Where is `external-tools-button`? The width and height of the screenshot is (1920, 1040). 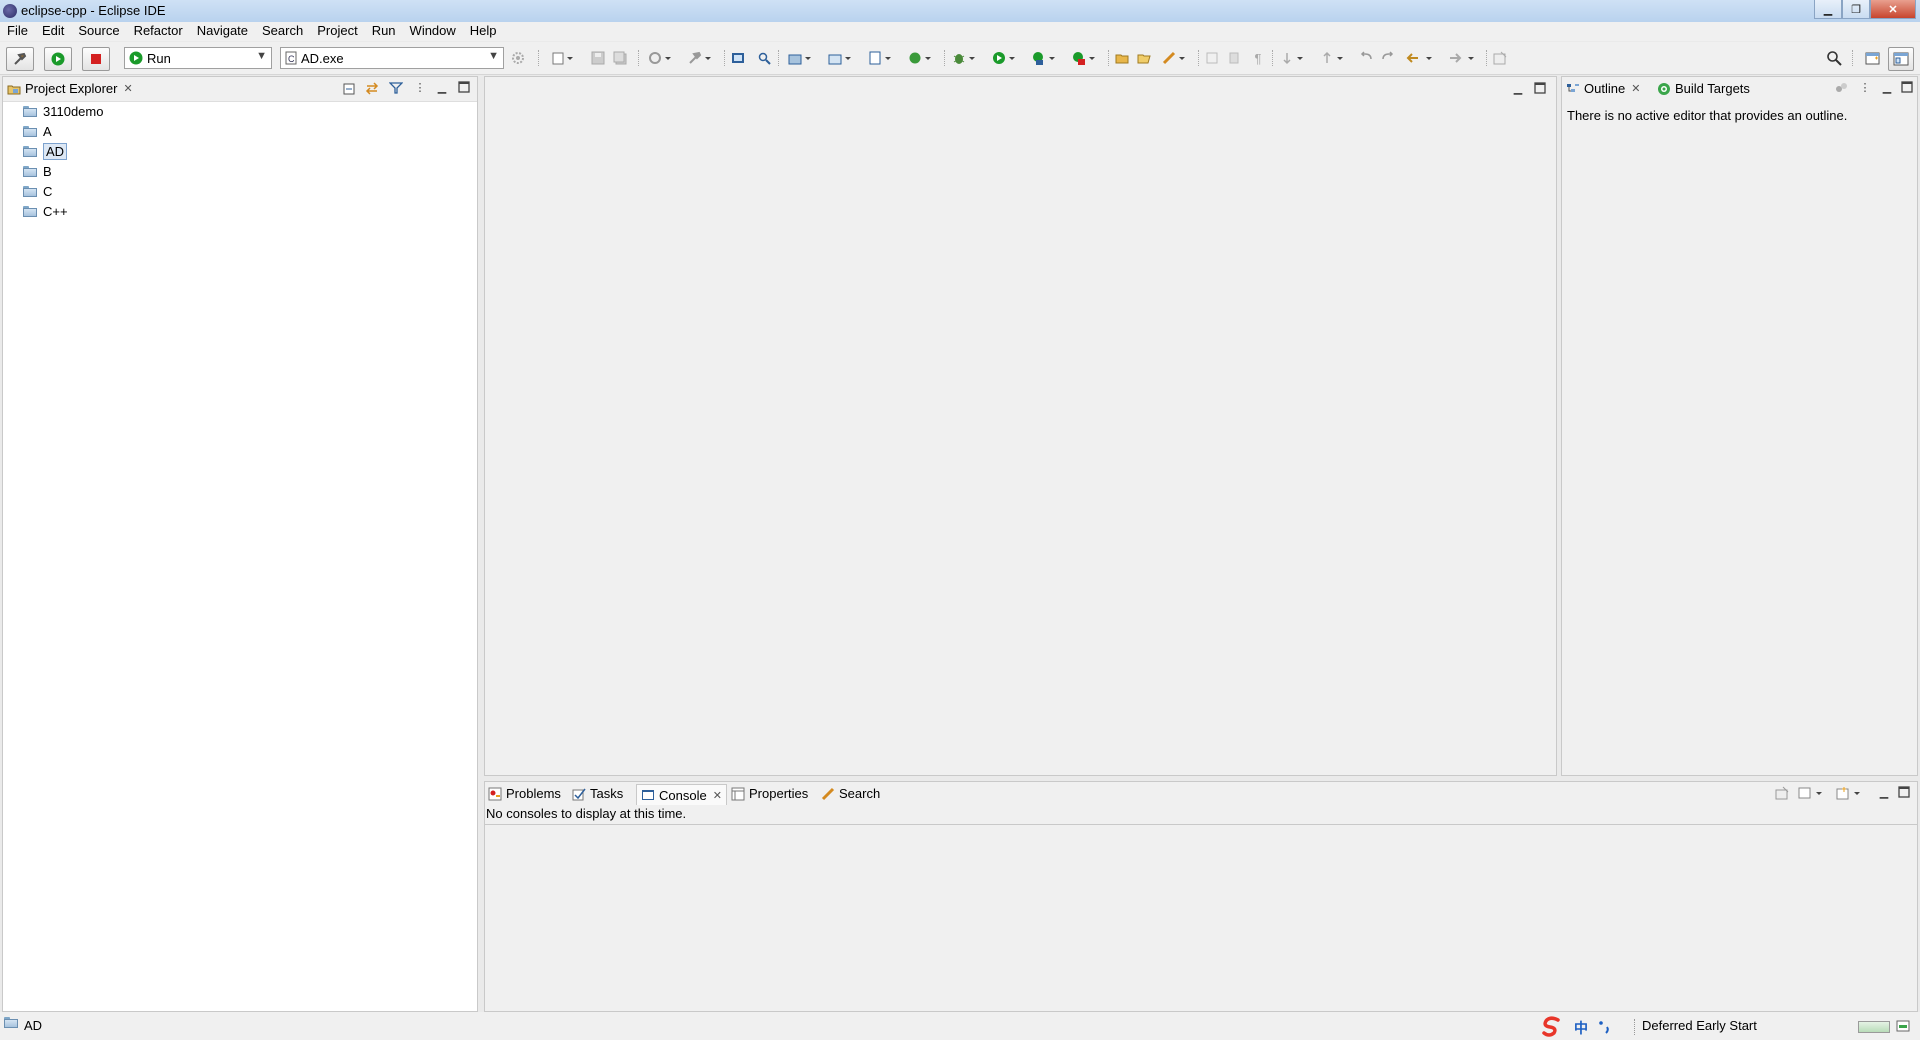
external-tools-button is located at coordinates (1085, 58).